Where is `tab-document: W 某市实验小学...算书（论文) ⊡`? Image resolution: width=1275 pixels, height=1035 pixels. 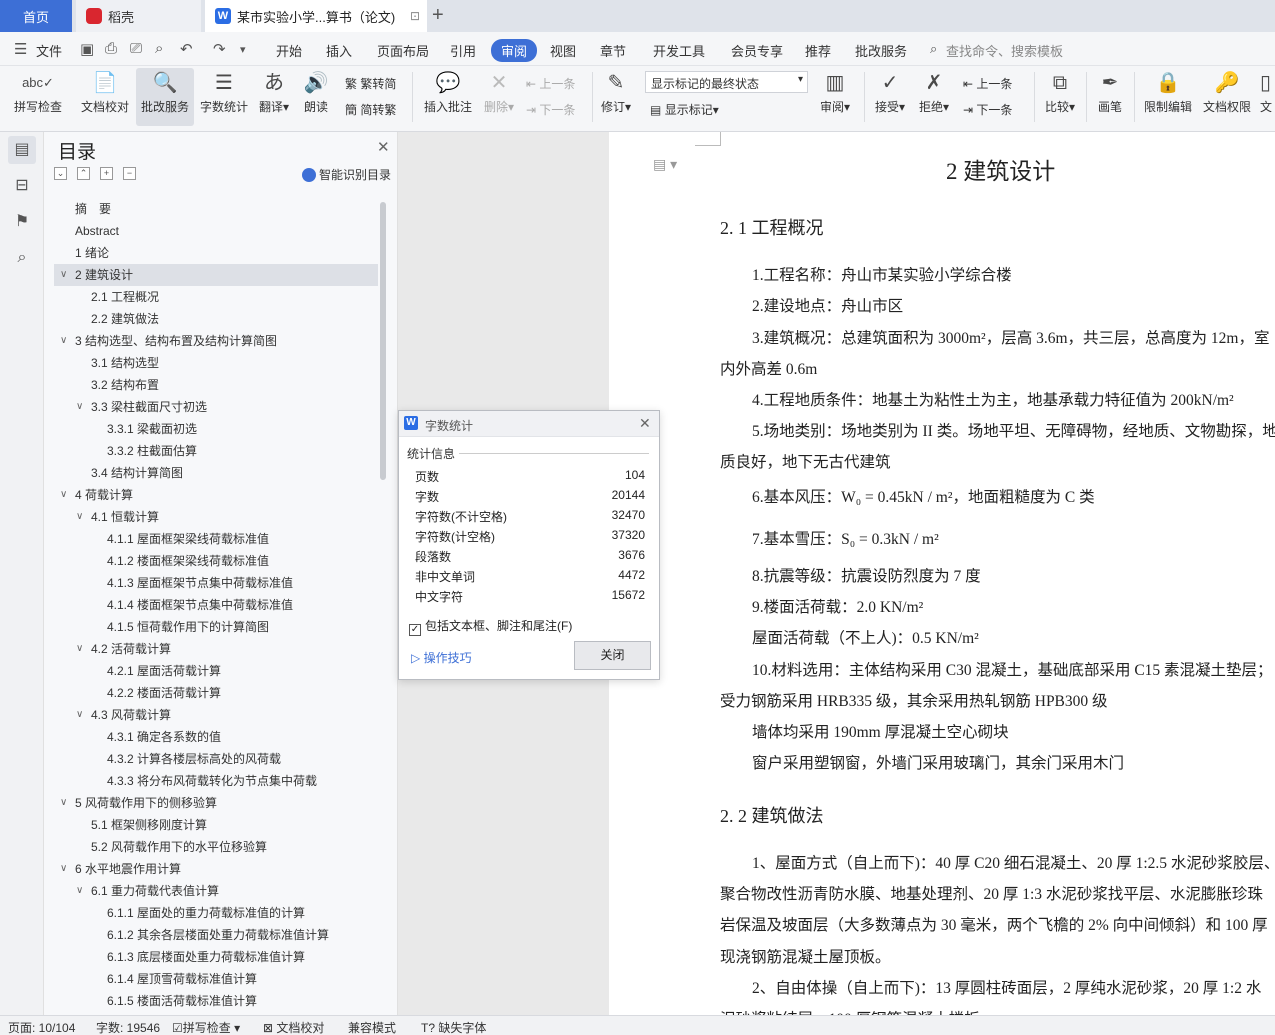
tab-document: W 某市实验小学...算书（论文) ⊡ is located at coordinates (316, 16).